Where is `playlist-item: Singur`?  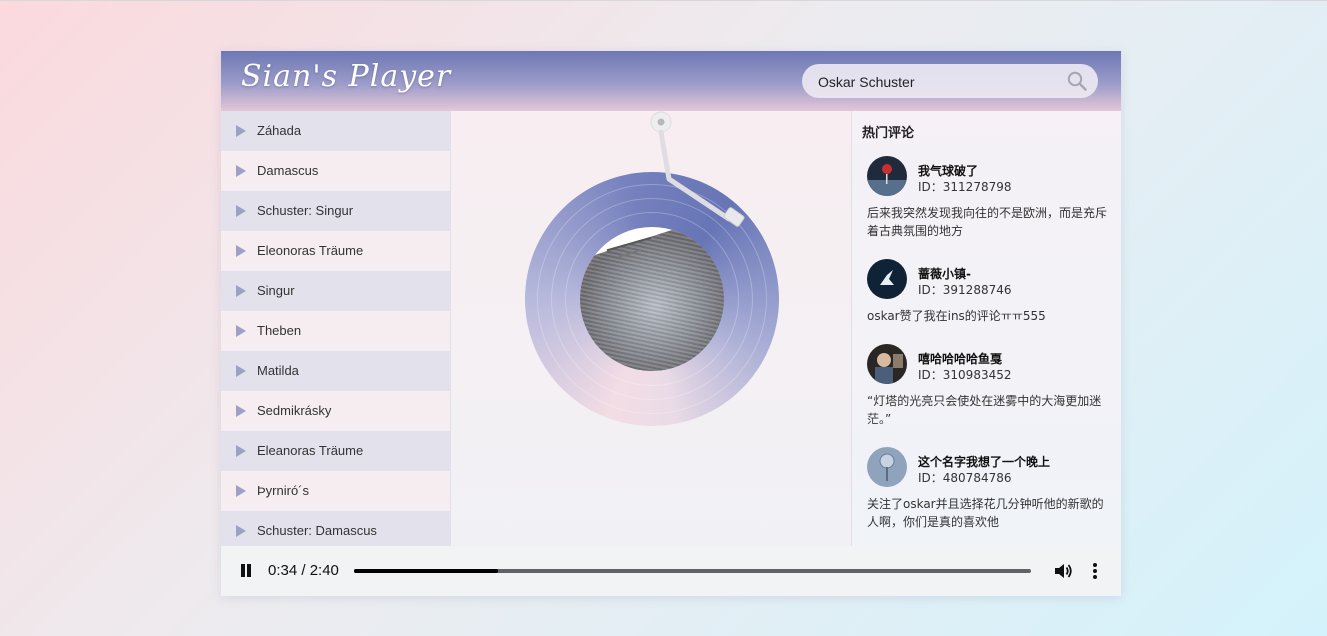 playlist-item: Singur is located at coordinates (335, 291).